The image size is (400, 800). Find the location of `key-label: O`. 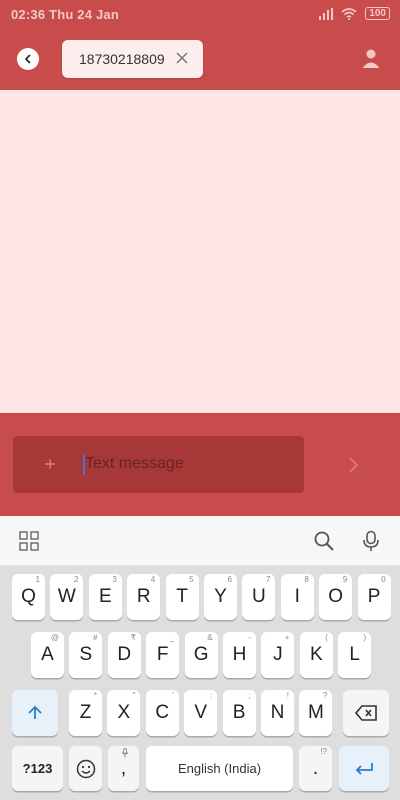

key-label: O is located at coordinates (336, 596).